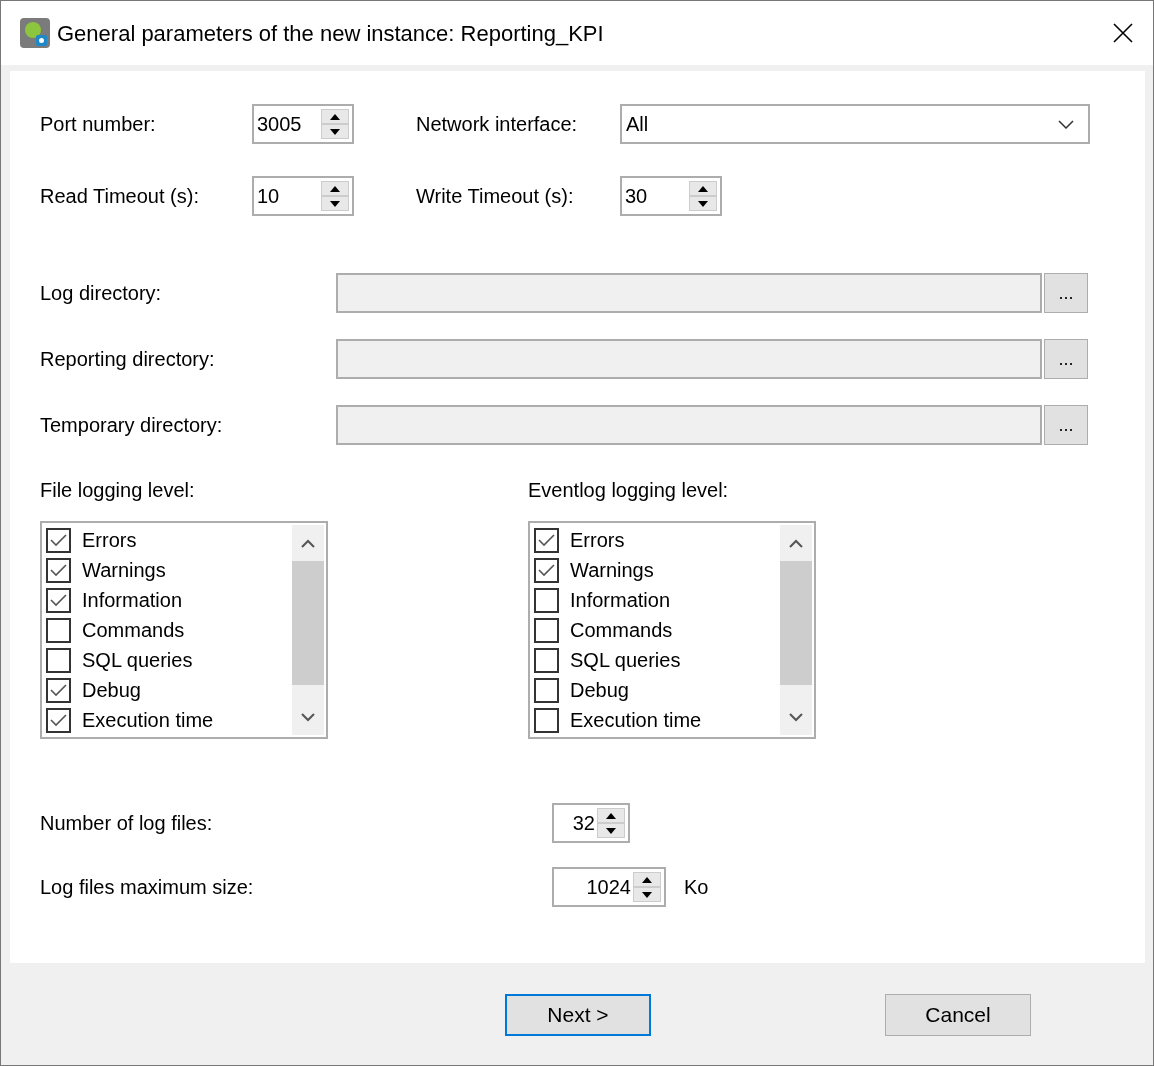 The height and width of the screenshot is (1066, 1154). I want to click on window-title: General parameters of the new instance: Reporting_KPI, so click(331, 33).